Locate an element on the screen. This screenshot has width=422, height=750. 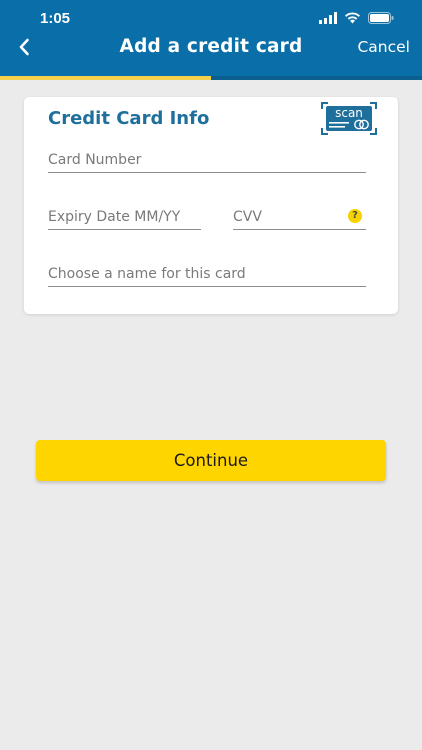
cvv-field: ? is located at coordinates (299, 218).